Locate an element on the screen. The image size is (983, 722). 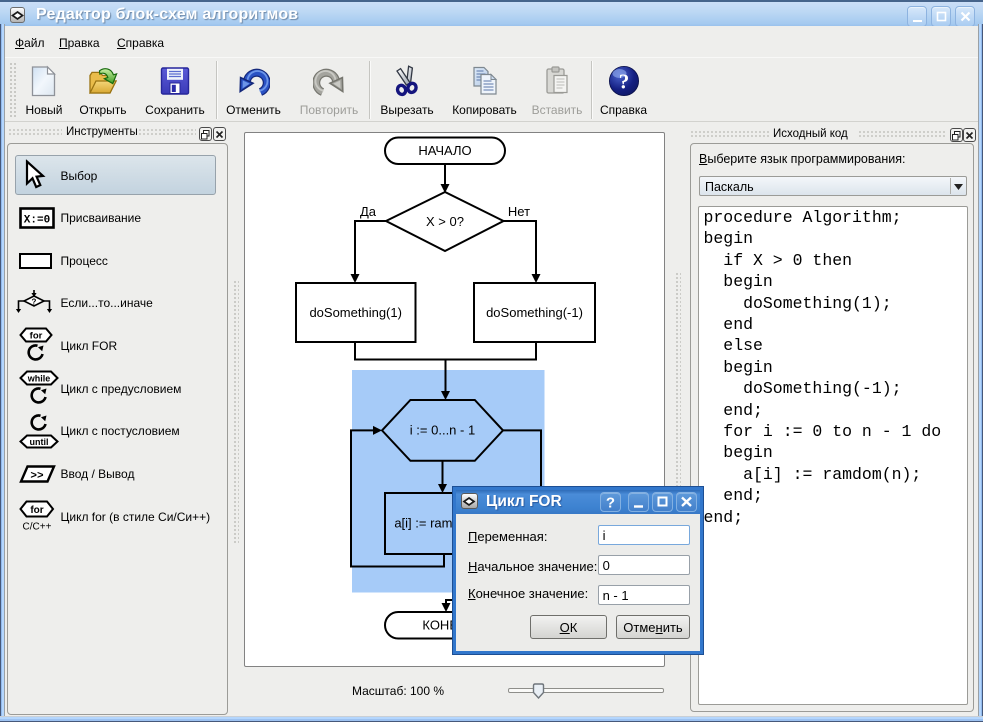
svg-text: doSomething(1) is located at coordinates (355, 312).